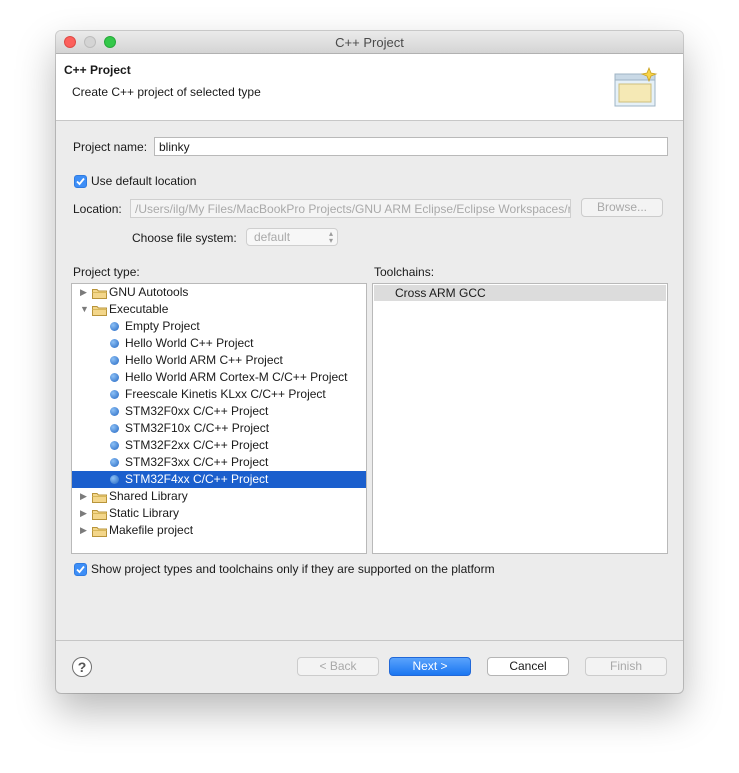 The width and height of the screenshot is (739, 773). Describe the element at coordinates (330, 237) in the screenshot. I see `select-arrows-icon: ▴ ▾` at that location.